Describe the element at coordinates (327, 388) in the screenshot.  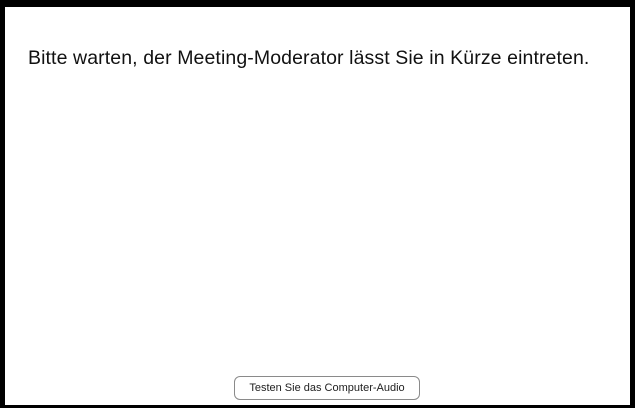
I see `test-computer-audio-button: Testen Sie das Computer-Audio` at that location.